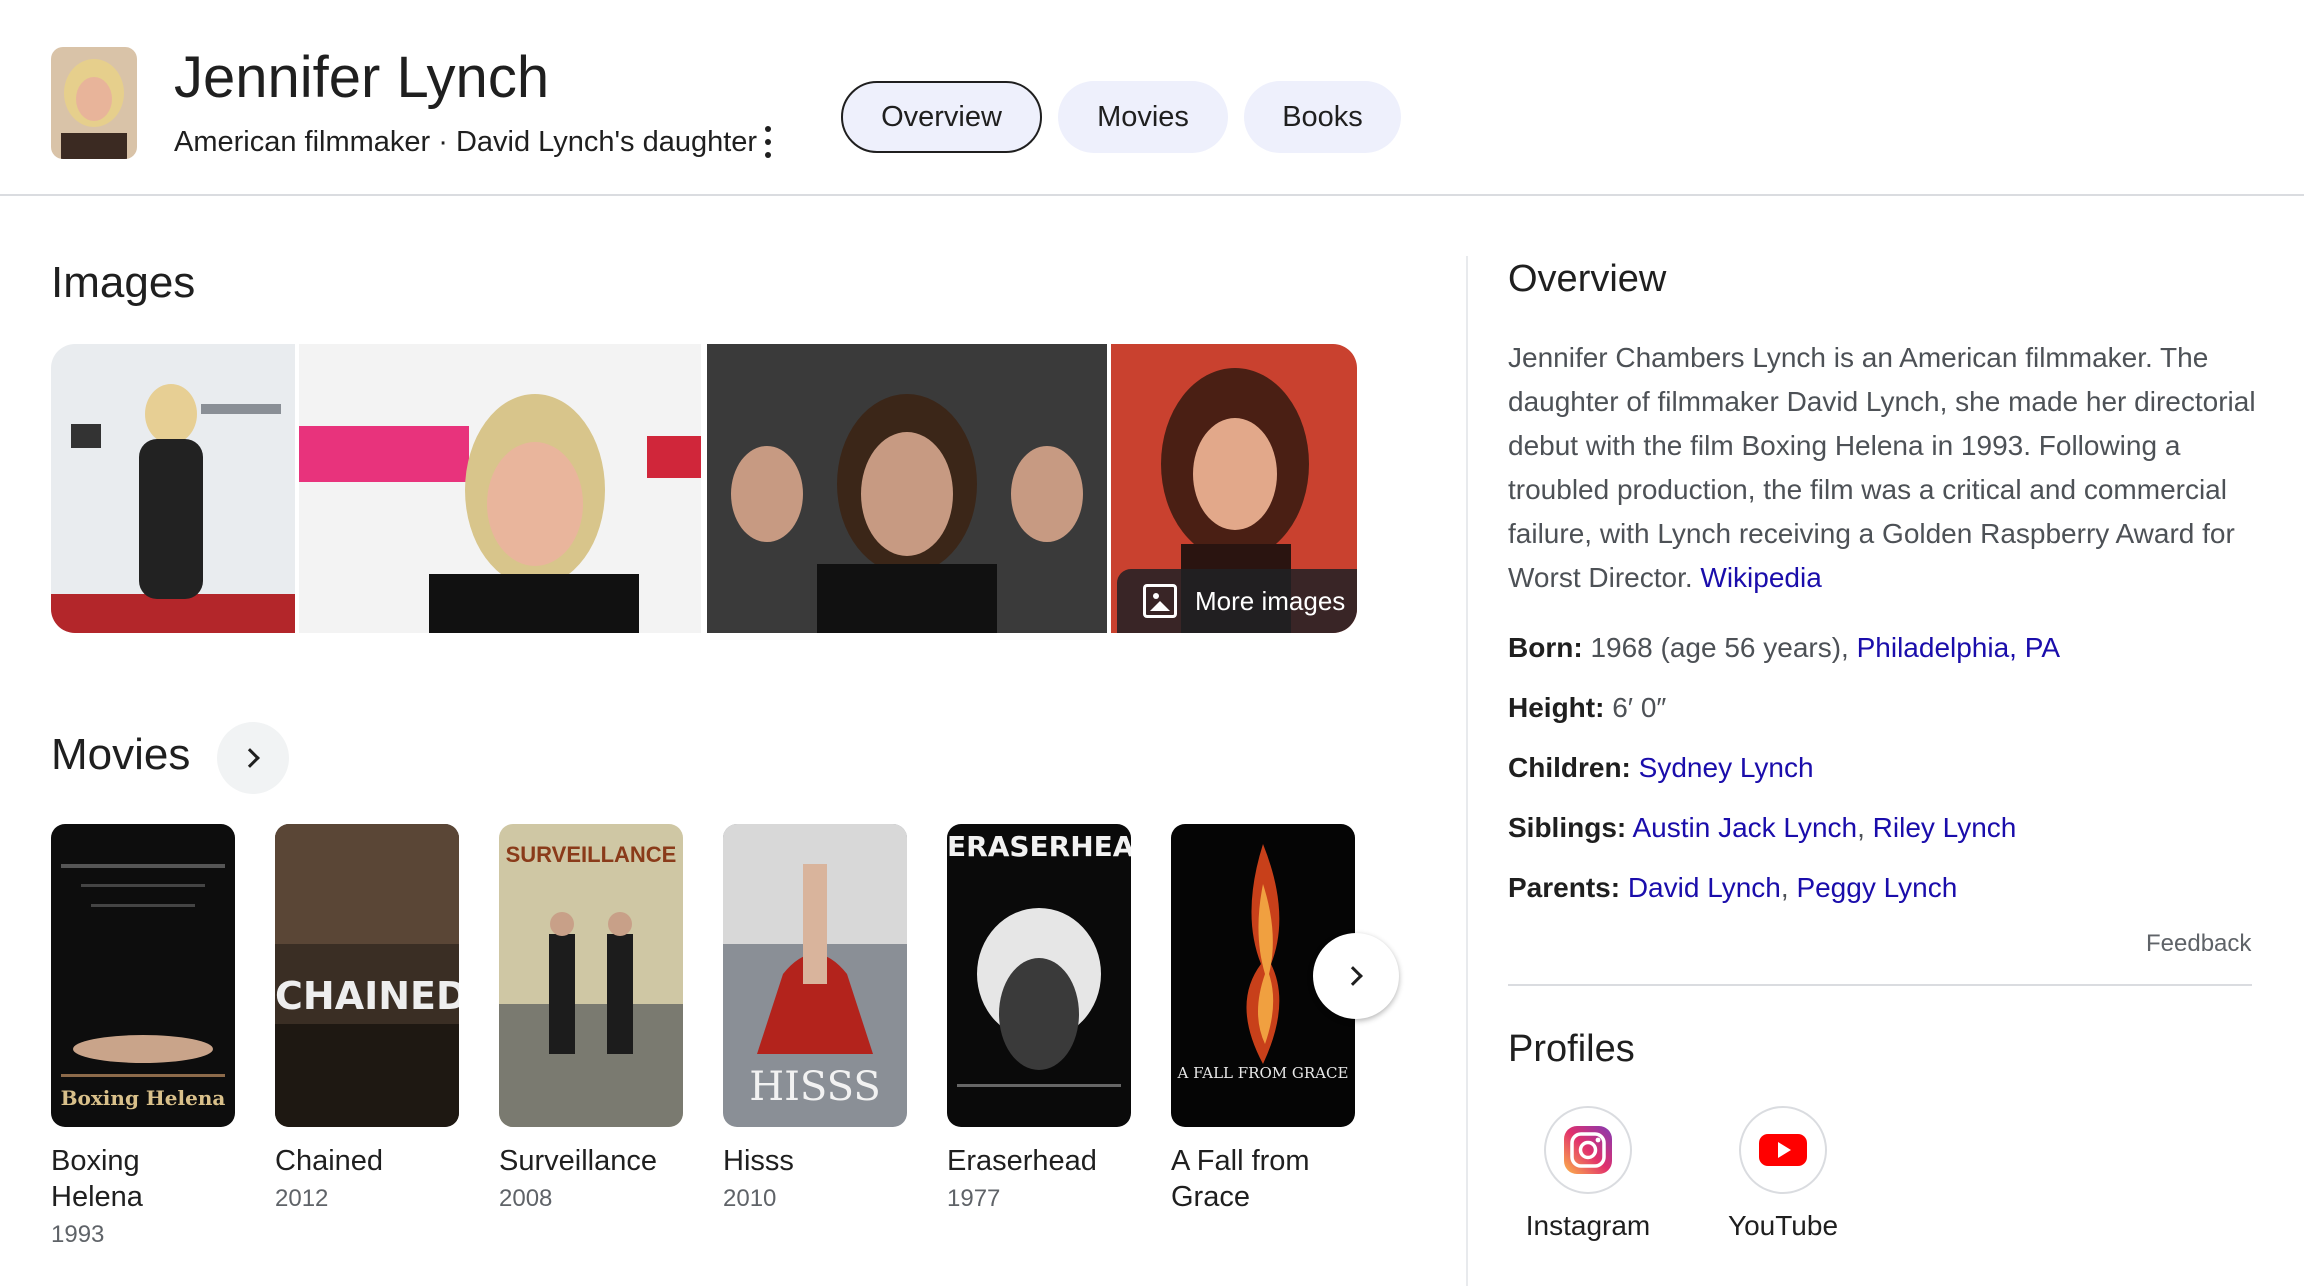 The height and width of the screenshot is (1286, 2304). I want to click on fact-siblings: Siblings: Austin Jack Lynch, Riley Lynch, so click(1762, 827).